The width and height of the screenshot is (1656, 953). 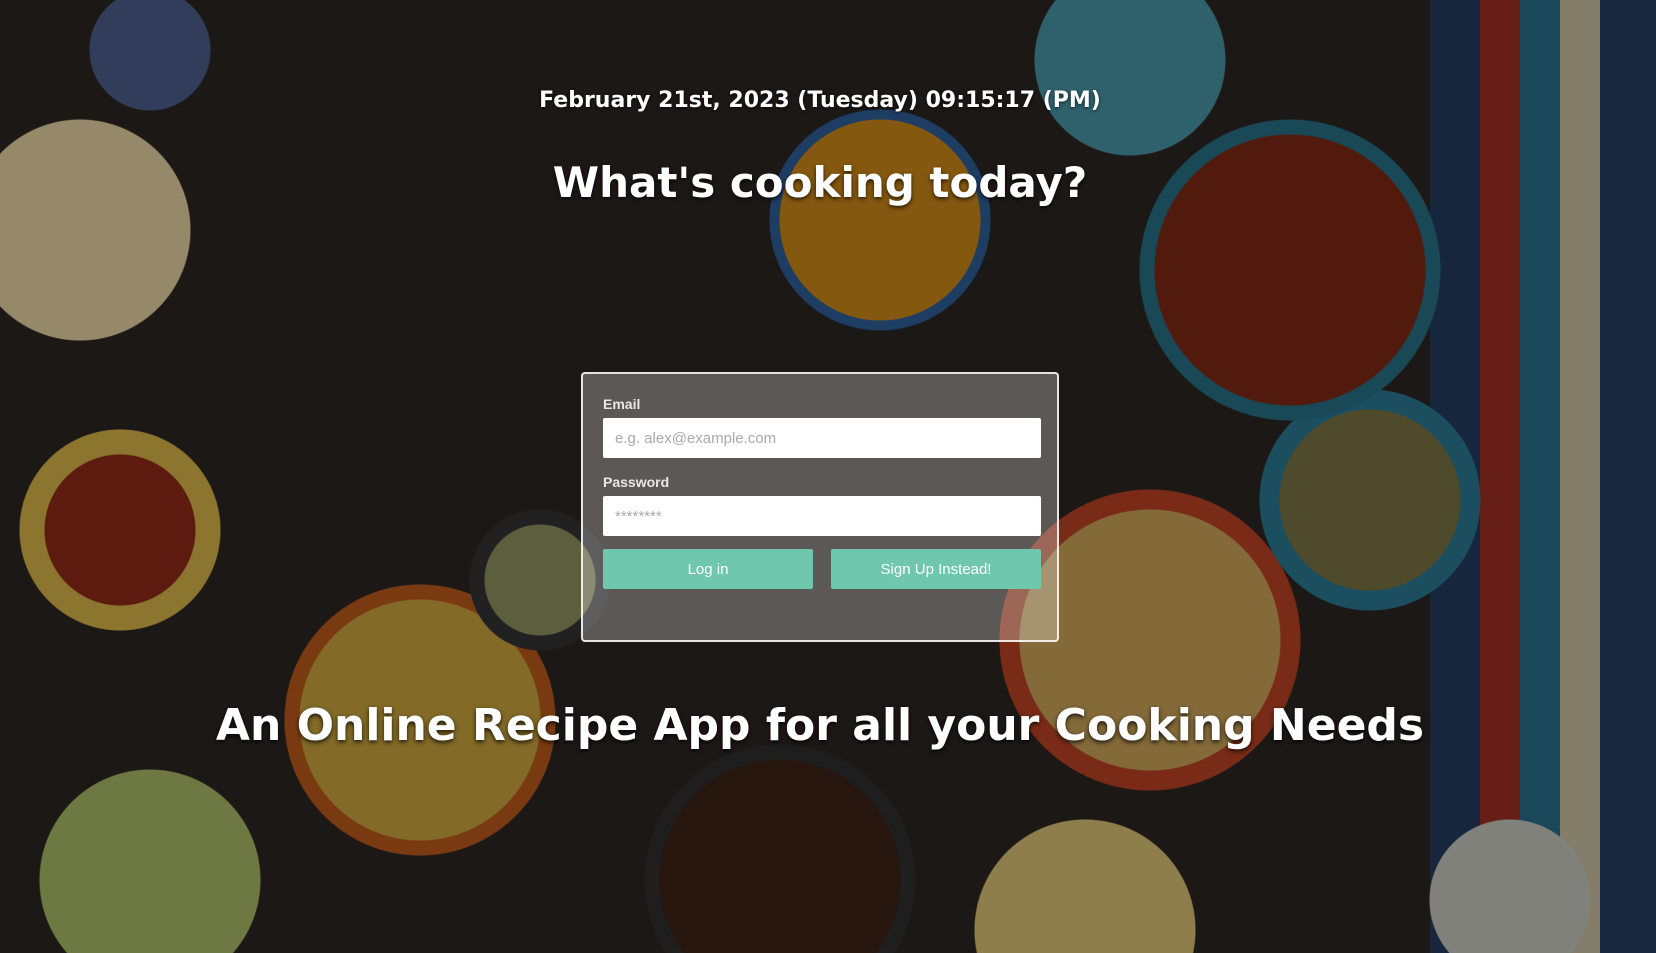 I want to click on email-label: Email, so click(x=622, y=404).